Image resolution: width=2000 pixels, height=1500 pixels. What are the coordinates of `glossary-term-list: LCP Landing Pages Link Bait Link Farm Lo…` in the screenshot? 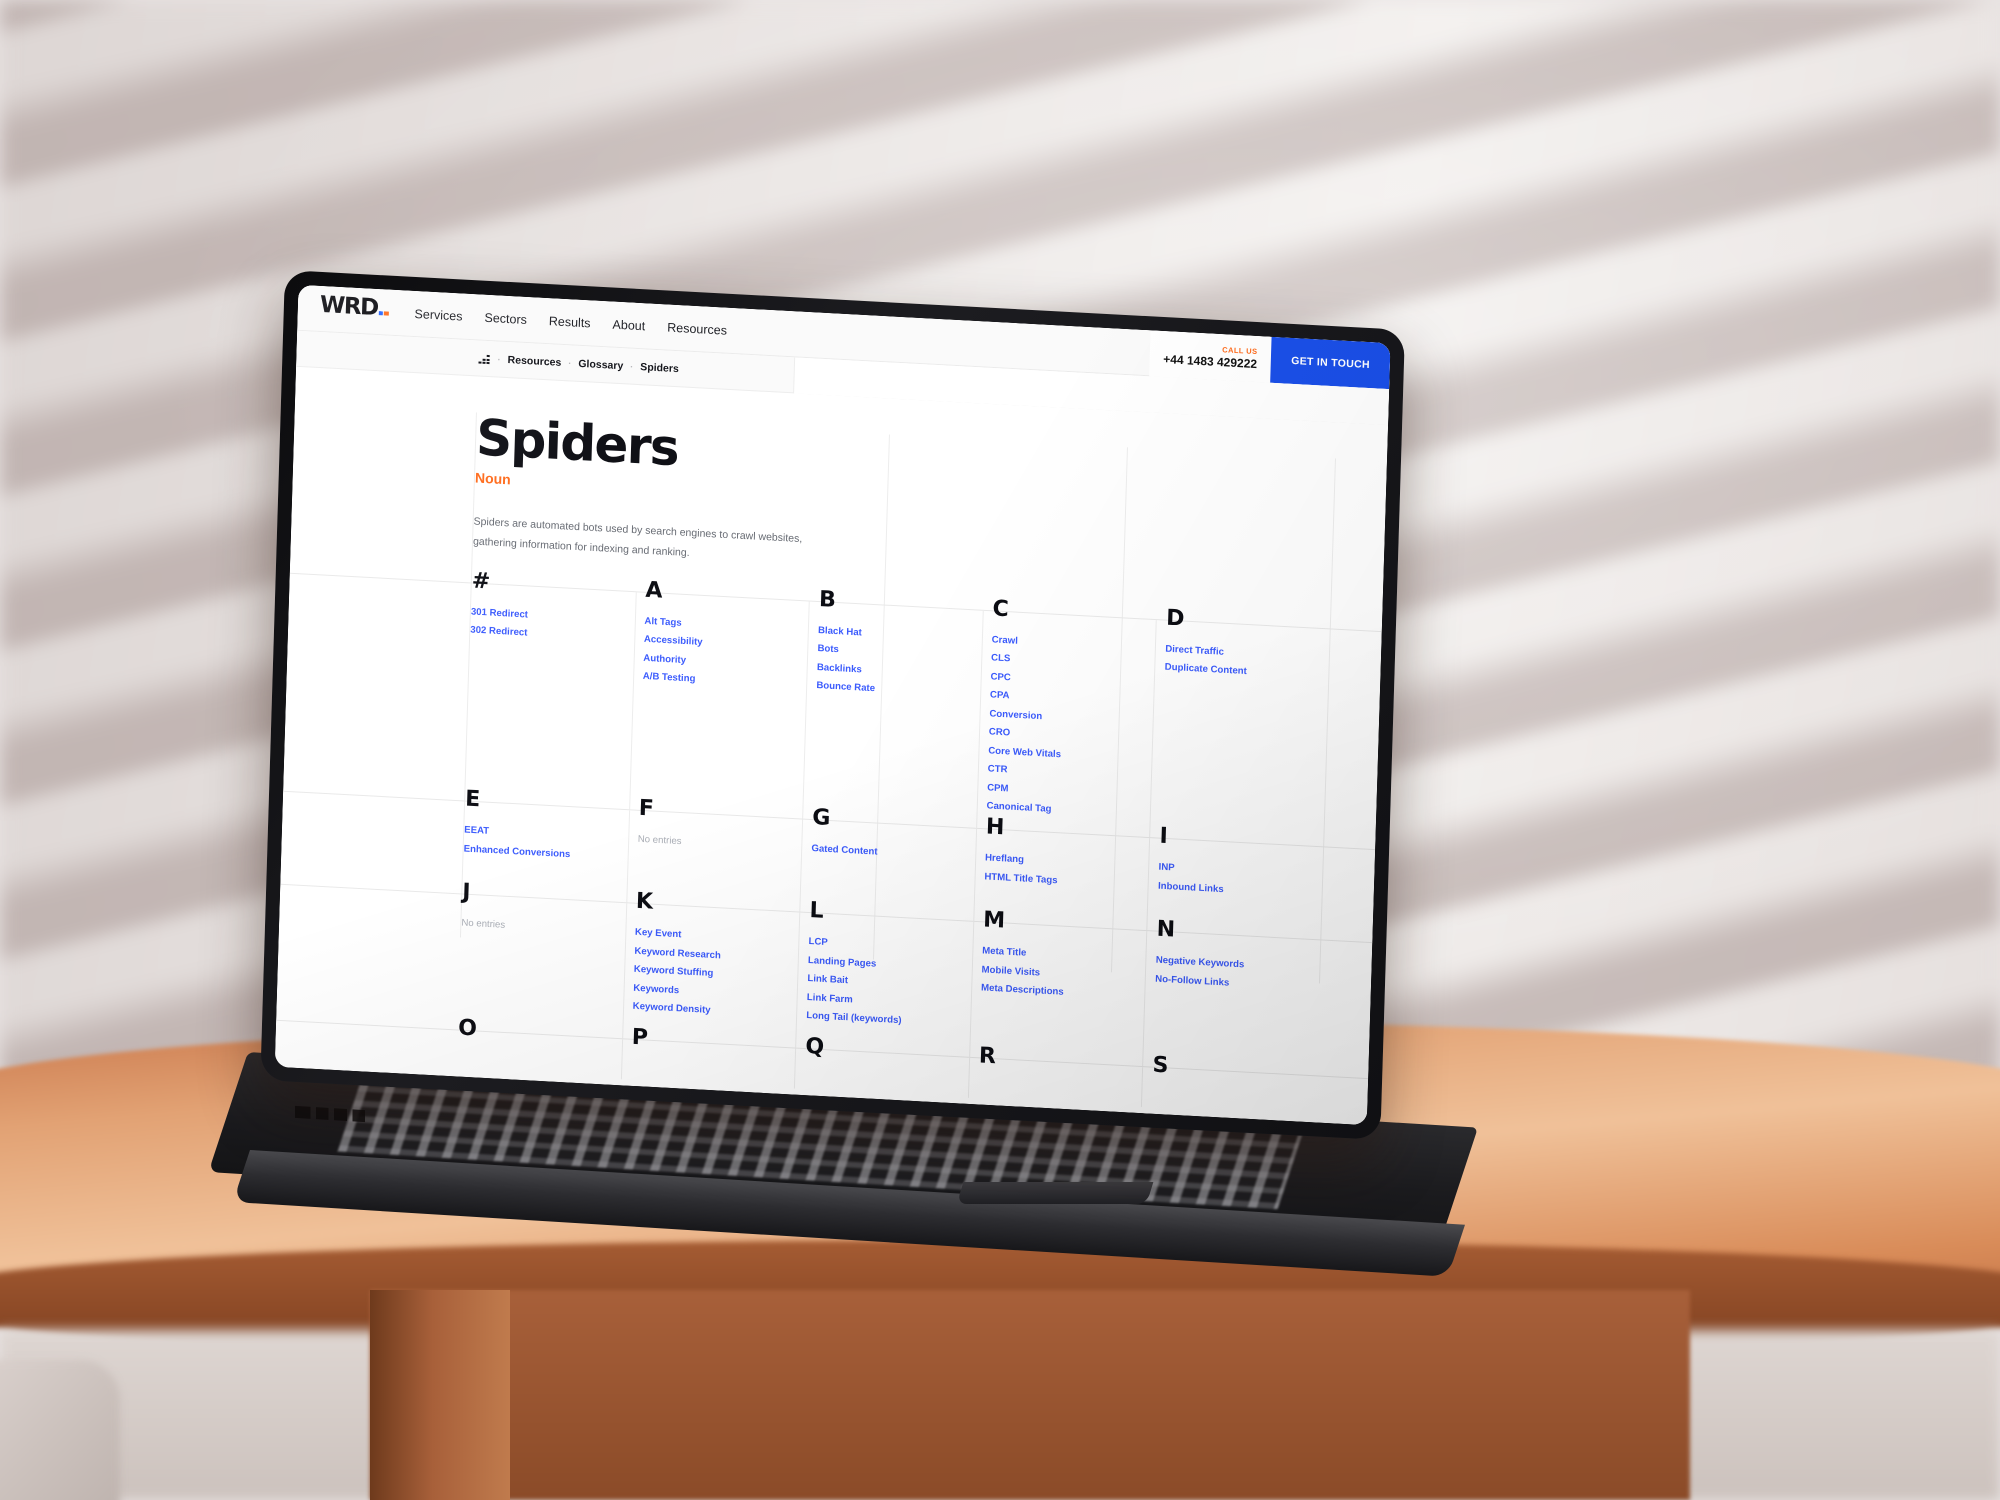 It's located at (894, 983).